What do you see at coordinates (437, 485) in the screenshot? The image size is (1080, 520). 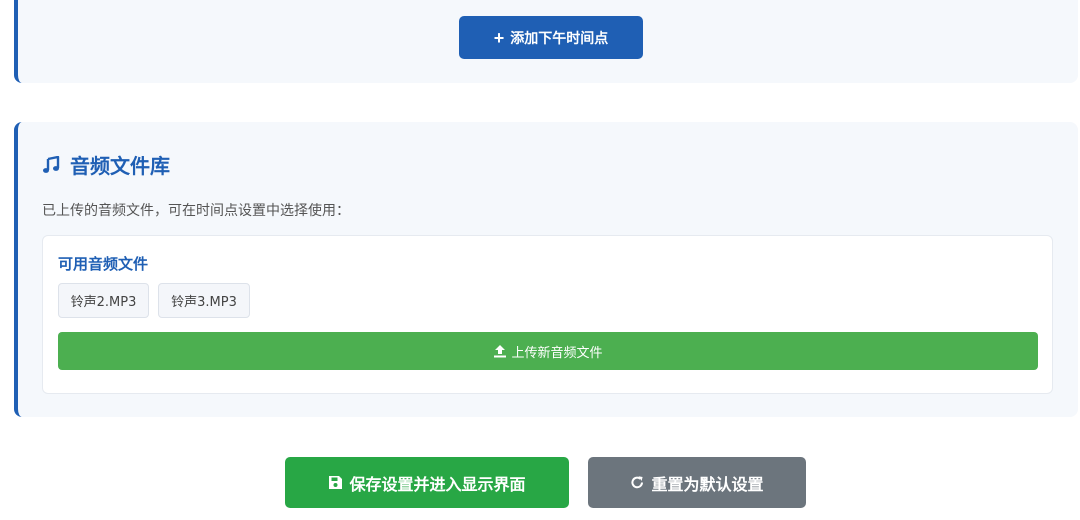 I see `save-and-display-label: 保存设置并进入显示界面` at bounding box center [437, 485].